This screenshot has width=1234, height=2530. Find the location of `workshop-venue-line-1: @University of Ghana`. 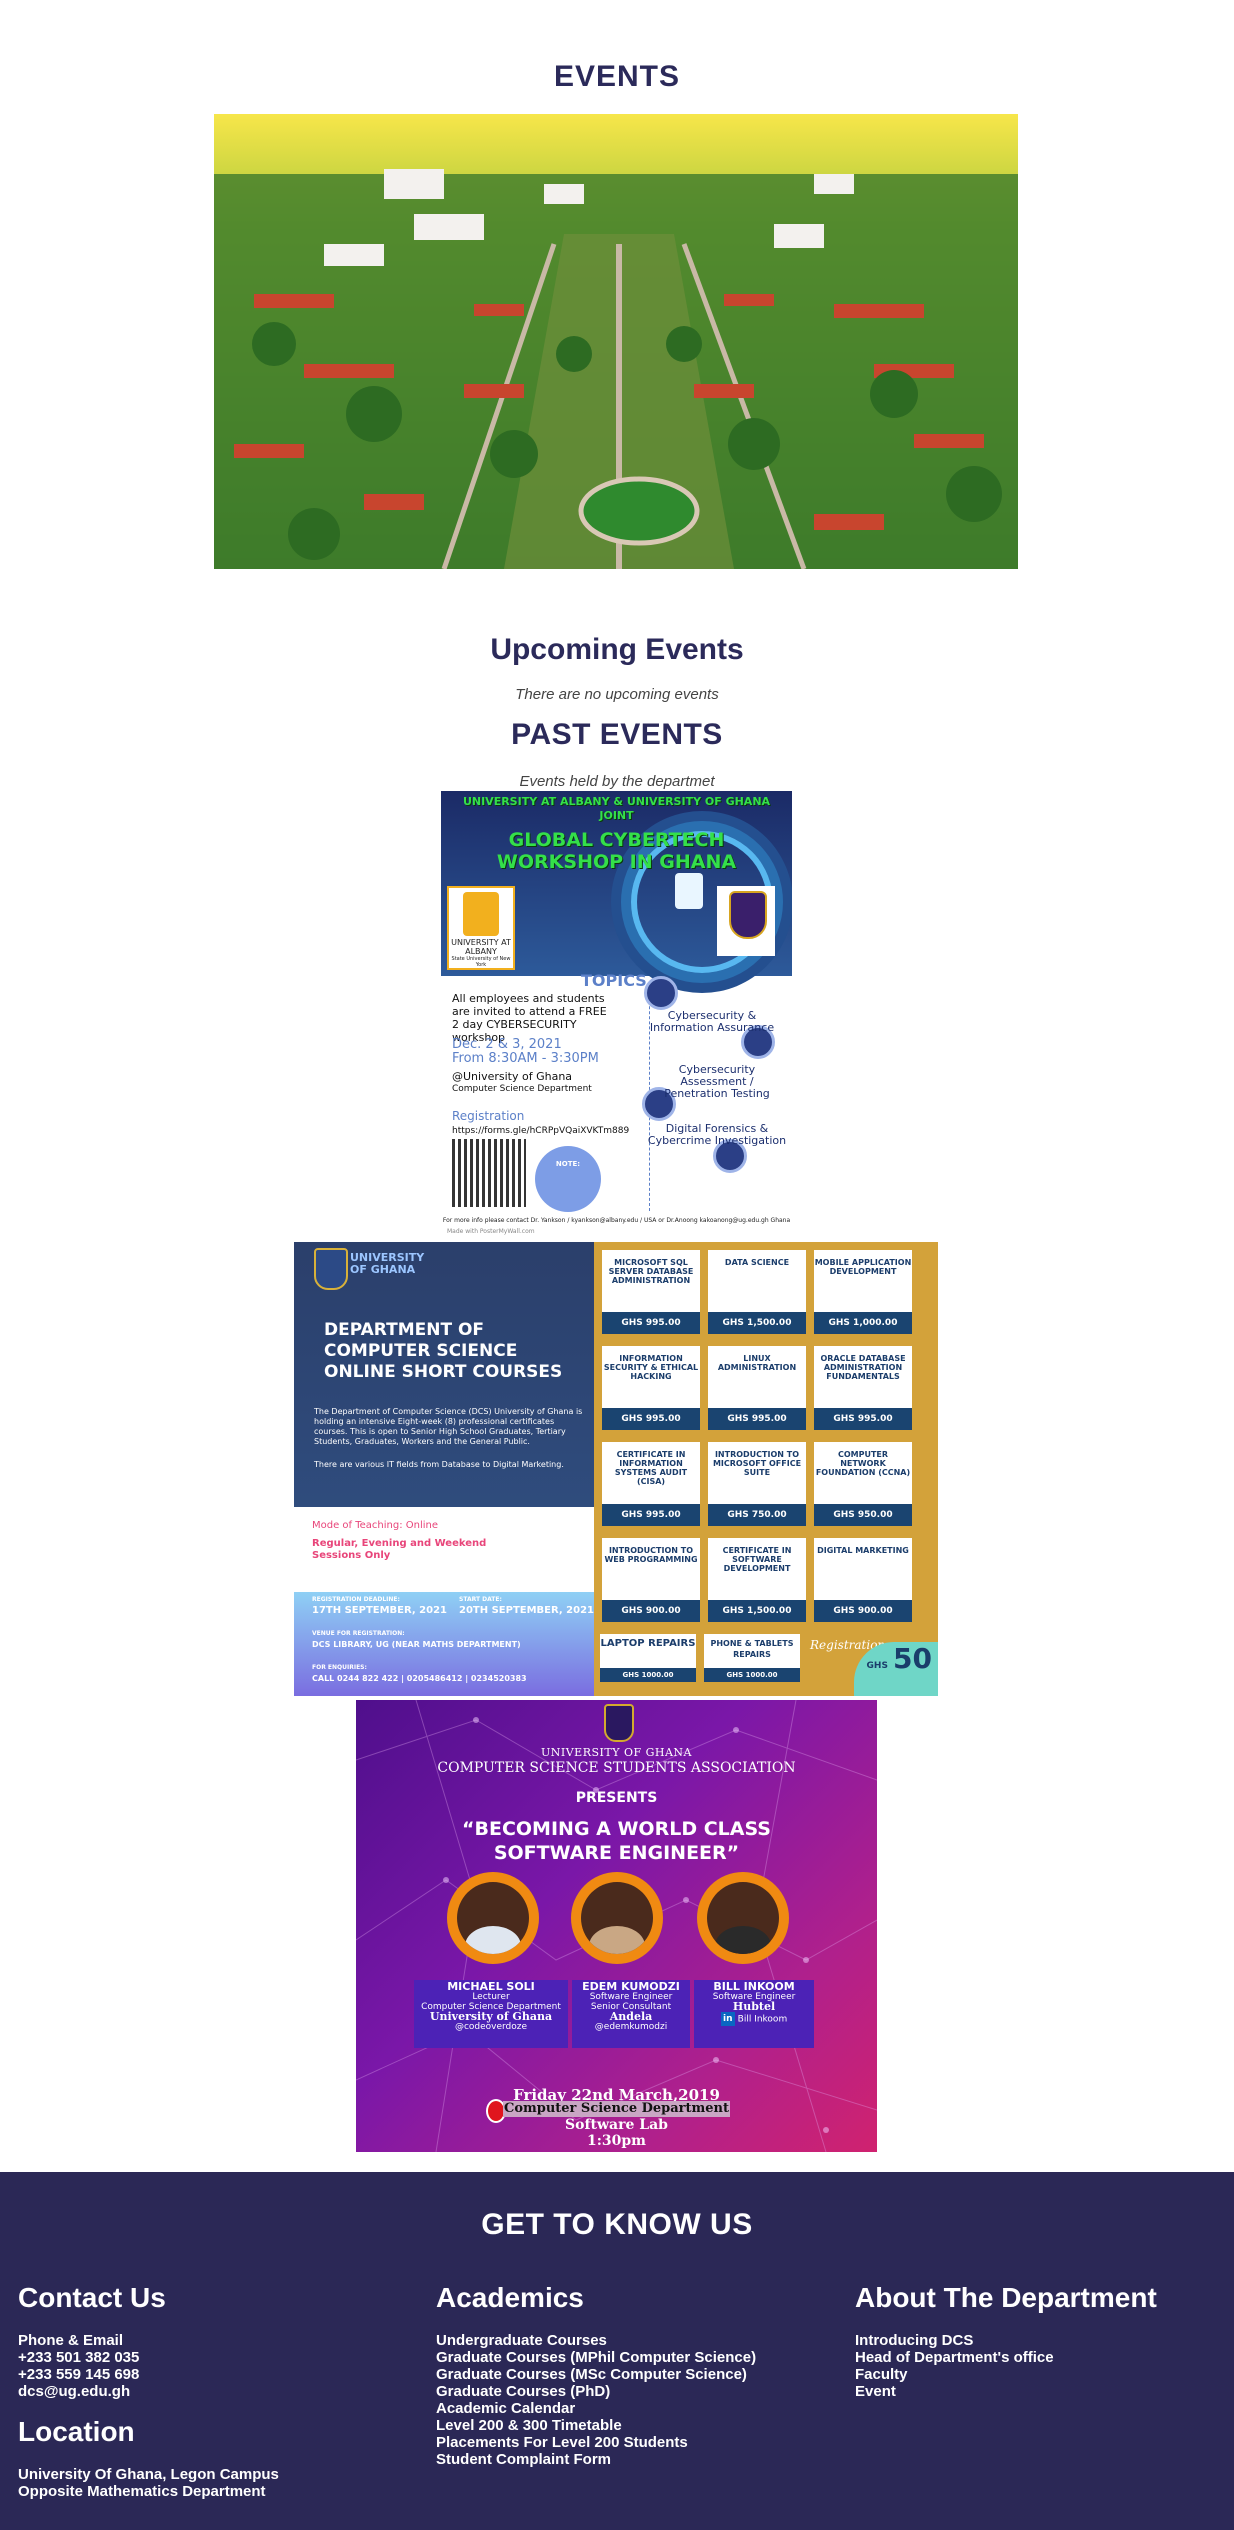

workshop-venue-line-1: @University of Ghana is located at coordinates (512, 1076).